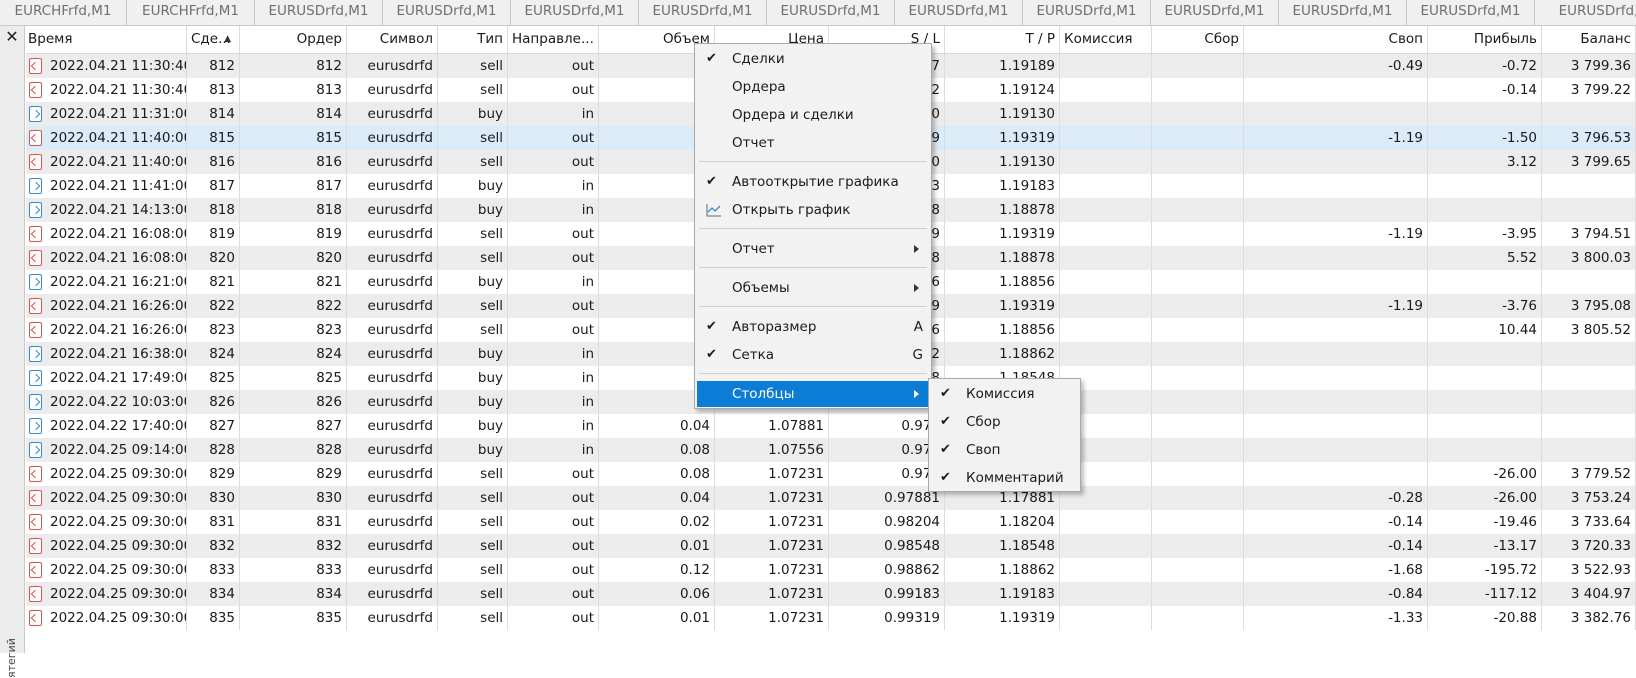  What do you see at coordinates (1589, 594) in the screenshot?
I see `cell-balance: 3 404.97` at bounding box center [1589, 594].